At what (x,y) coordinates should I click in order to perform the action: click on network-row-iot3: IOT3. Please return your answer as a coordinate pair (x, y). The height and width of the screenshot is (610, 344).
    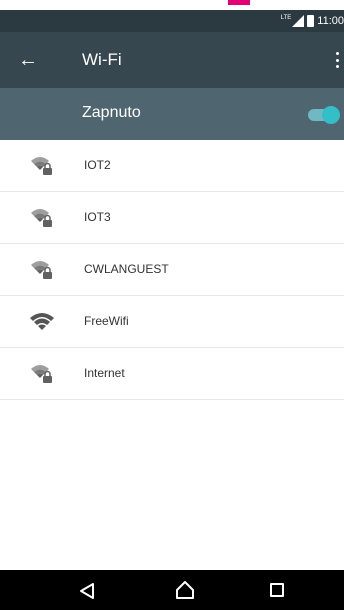
    Looking at the image, I should click on (172, 218).